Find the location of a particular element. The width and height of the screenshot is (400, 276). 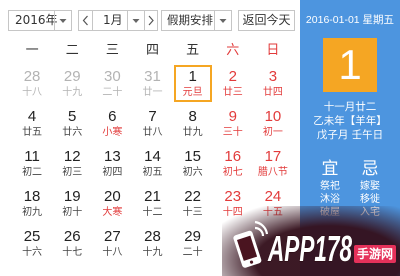

lunar-label: 廿一 is located at coordinates (152, 92).